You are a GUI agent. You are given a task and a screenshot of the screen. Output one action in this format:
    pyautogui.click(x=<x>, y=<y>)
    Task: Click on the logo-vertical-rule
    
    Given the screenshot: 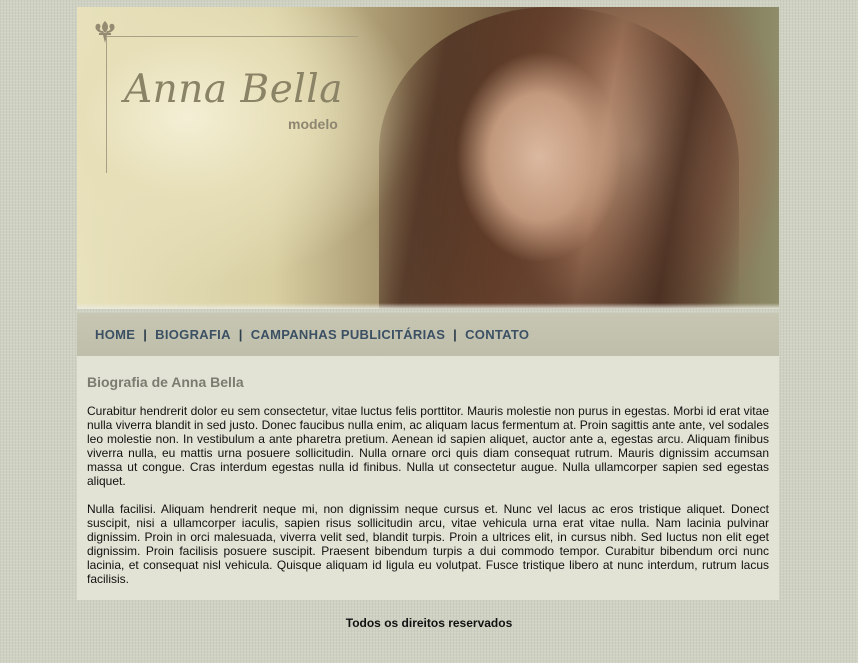 What is the action you would take?
    pyautogui.click(x=106, y=104)
    